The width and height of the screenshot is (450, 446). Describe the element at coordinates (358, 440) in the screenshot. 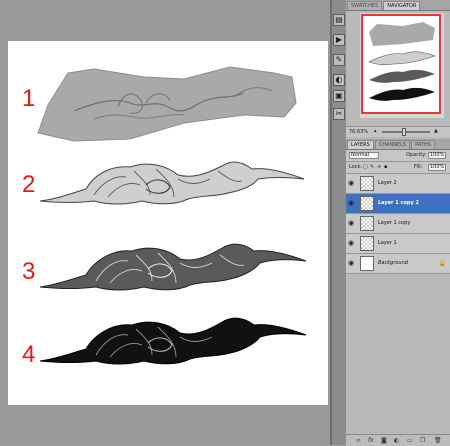

I see `link-icon: ∞` at that location.